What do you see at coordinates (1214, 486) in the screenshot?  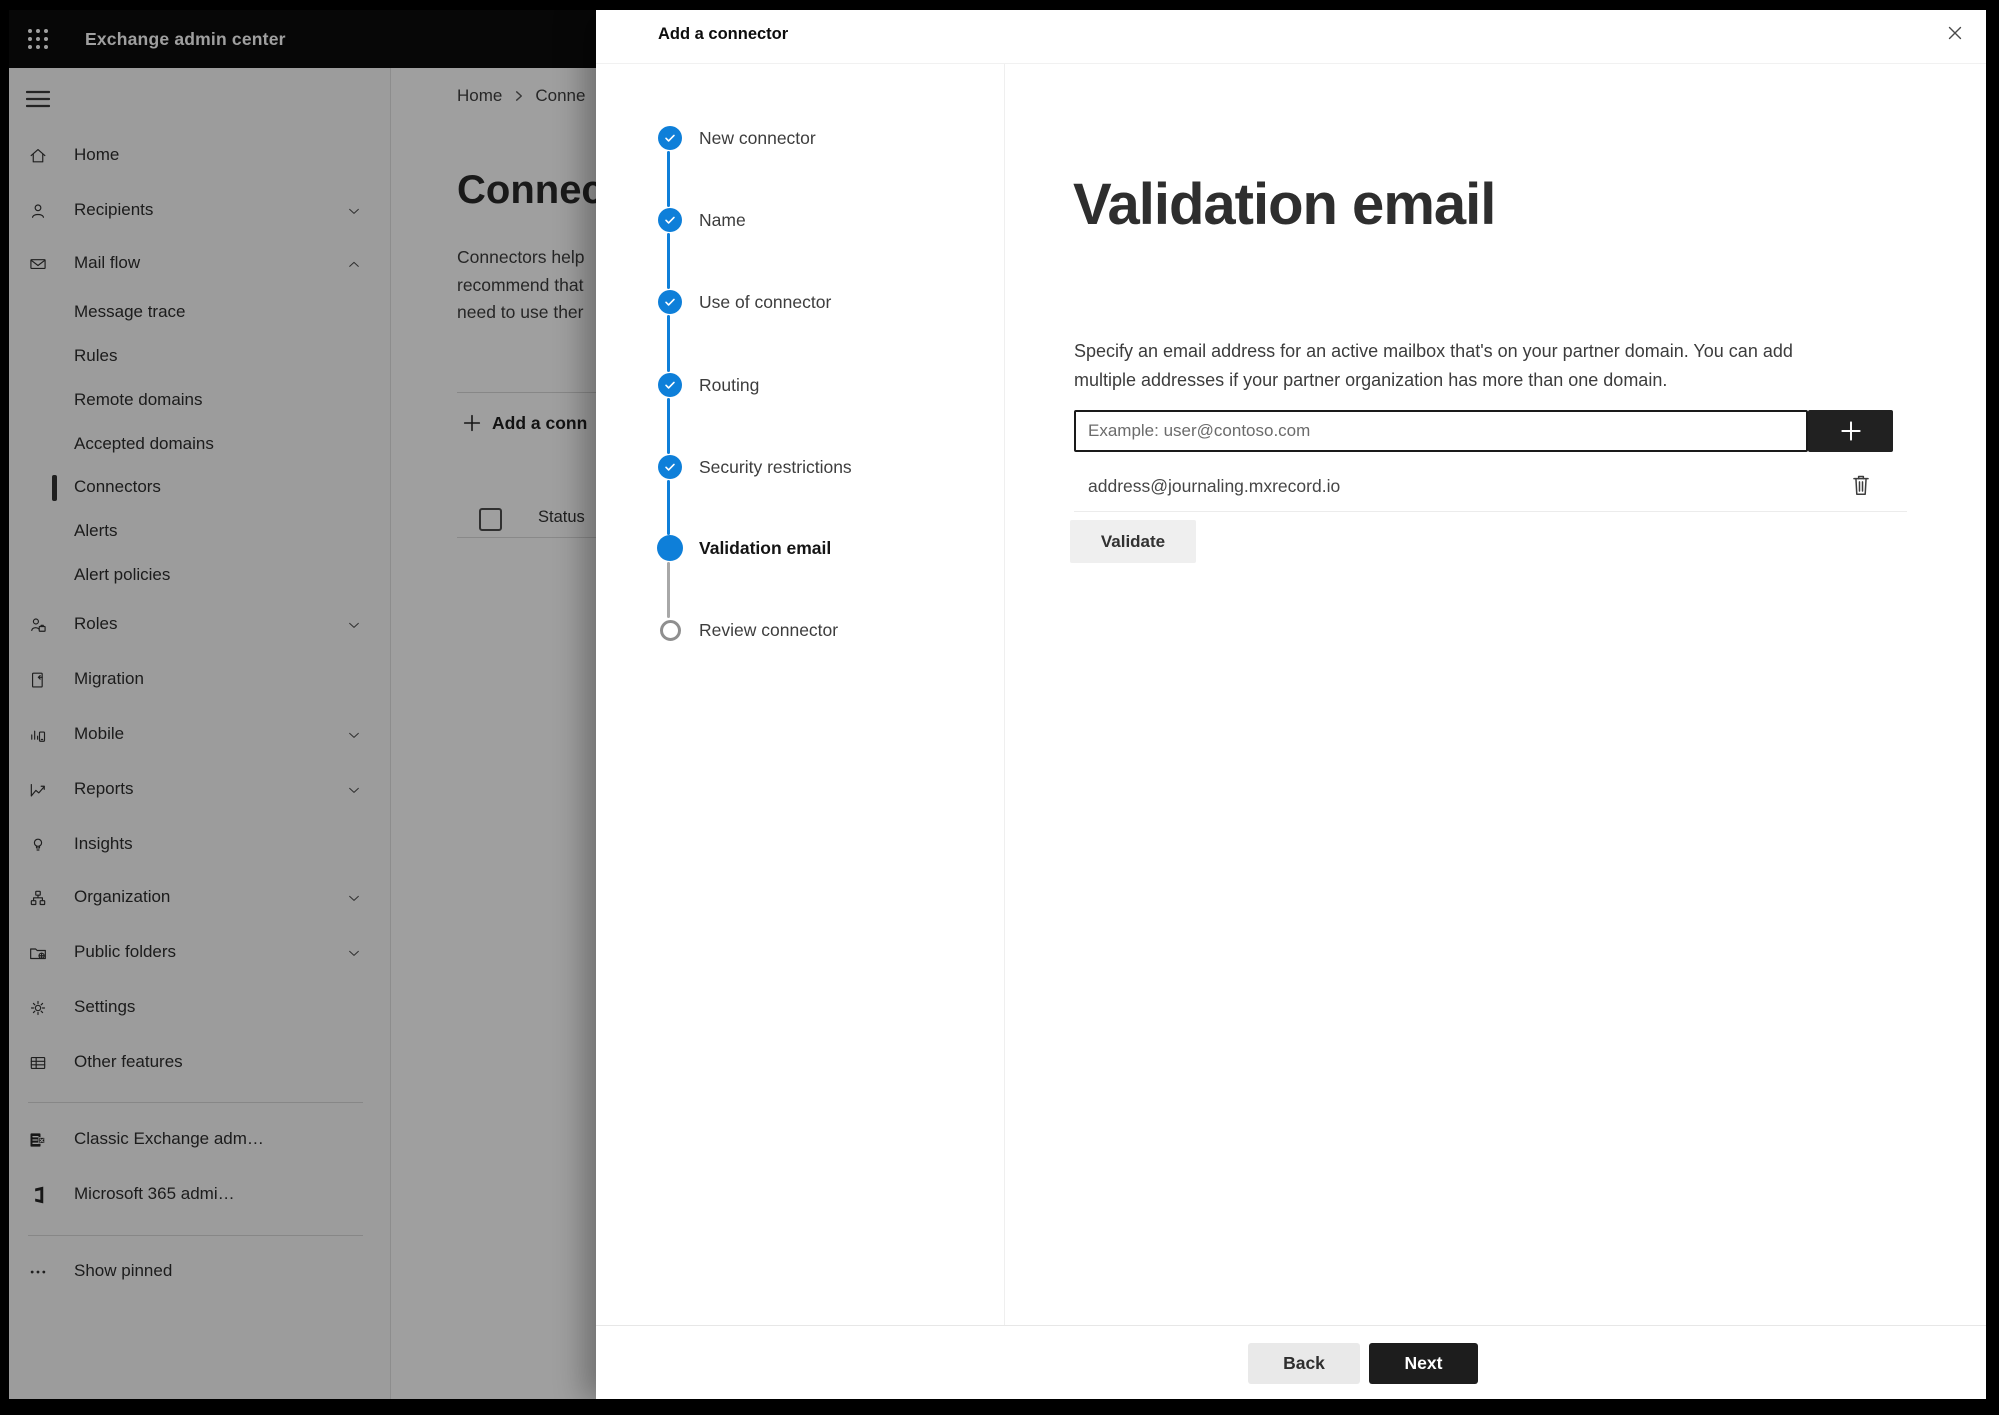 I see `added-email-address: address@journaling.mxrecord.io` at bounding box center [1214, 486].